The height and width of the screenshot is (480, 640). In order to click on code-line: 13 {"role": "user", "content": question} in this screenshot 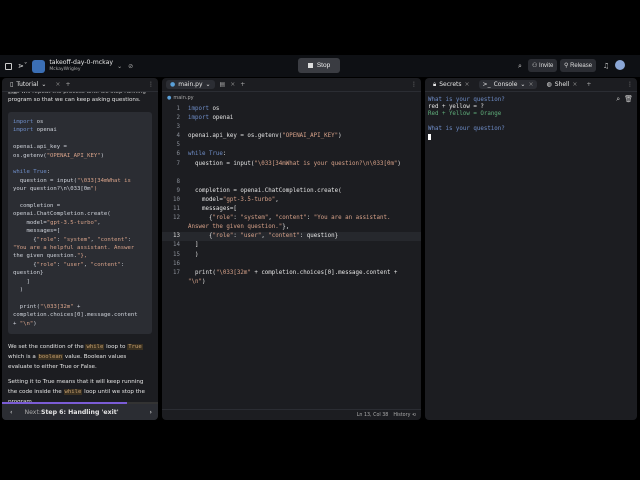, I will do `click(291, 237)`.